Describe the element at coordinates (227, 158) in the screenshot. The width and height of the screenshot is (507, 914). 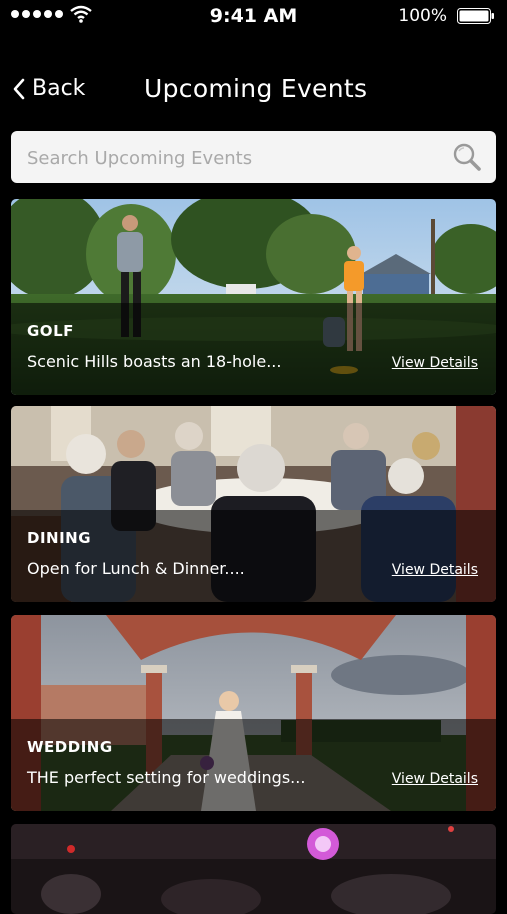
I see `search-input` at that location.